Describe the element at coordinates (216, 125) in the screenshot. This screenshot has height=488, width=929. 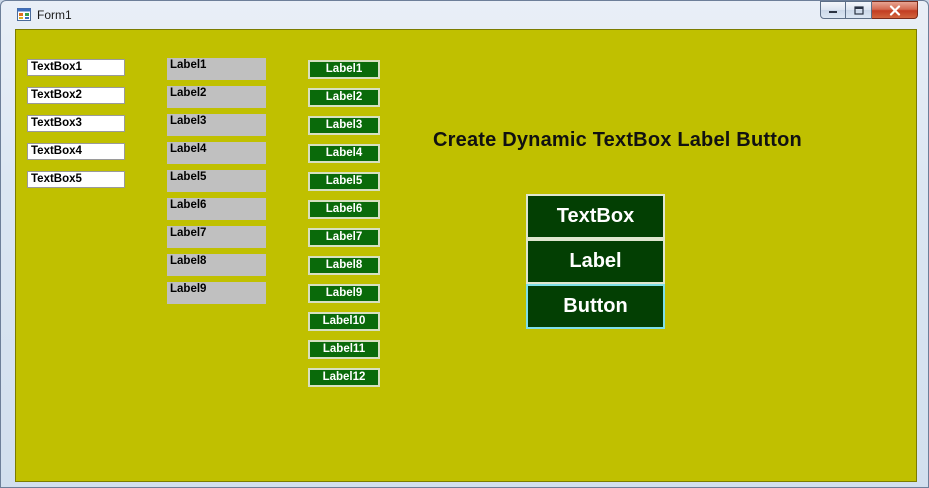
I see `label-3: Label3` at that location.